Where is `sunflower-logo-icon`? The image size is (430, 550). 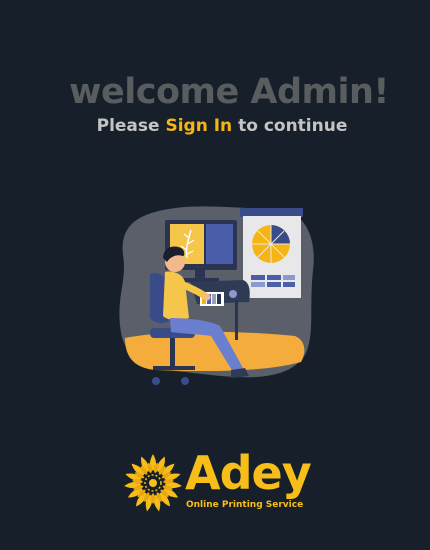 sunflower-logo-icon is located at coordinates (153, 483).